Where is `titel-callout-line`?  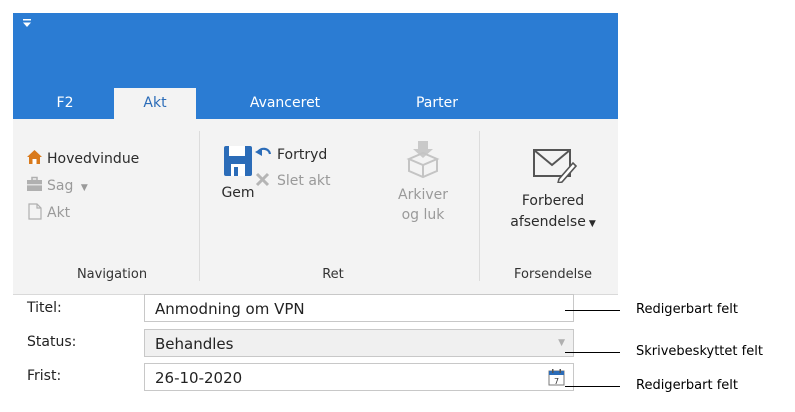
titel-callout-line is located at coordinates (592, 310).